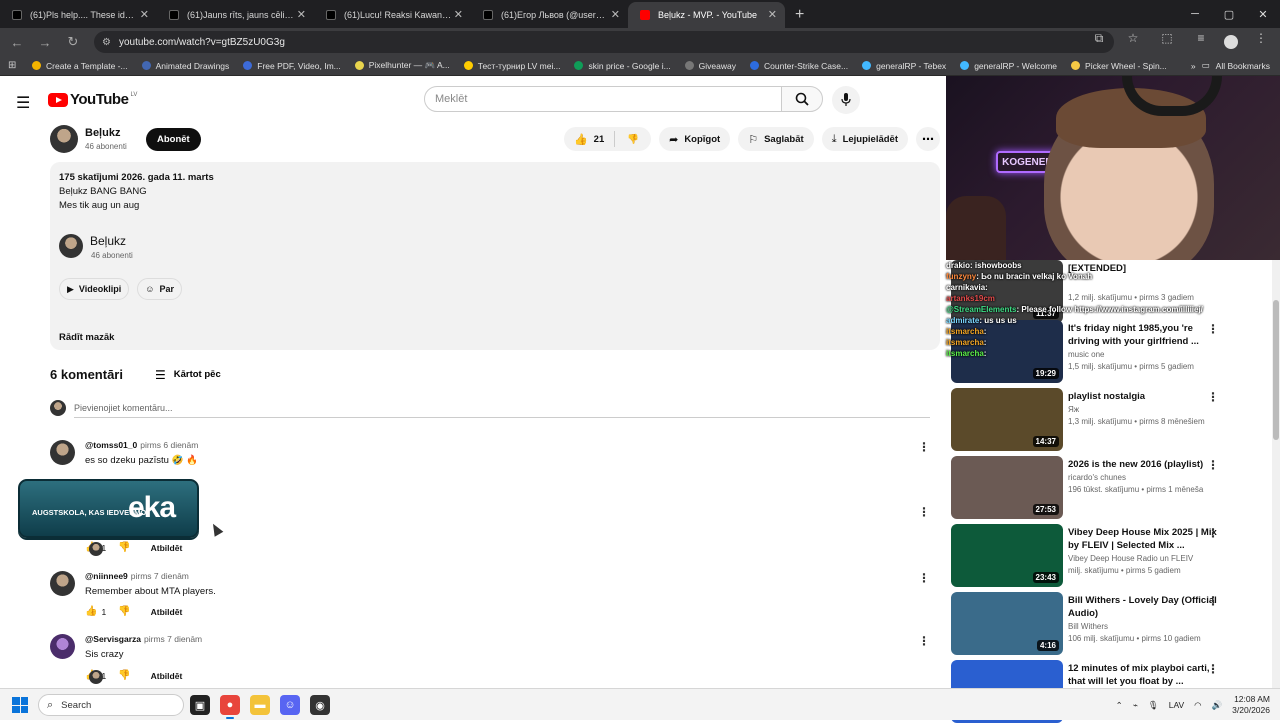 The width and height of the screenshot is (1280, 724). Describe the element at coordinates (159, 289) in the screenshot. I see `about-button: ☺ Par` at that location.